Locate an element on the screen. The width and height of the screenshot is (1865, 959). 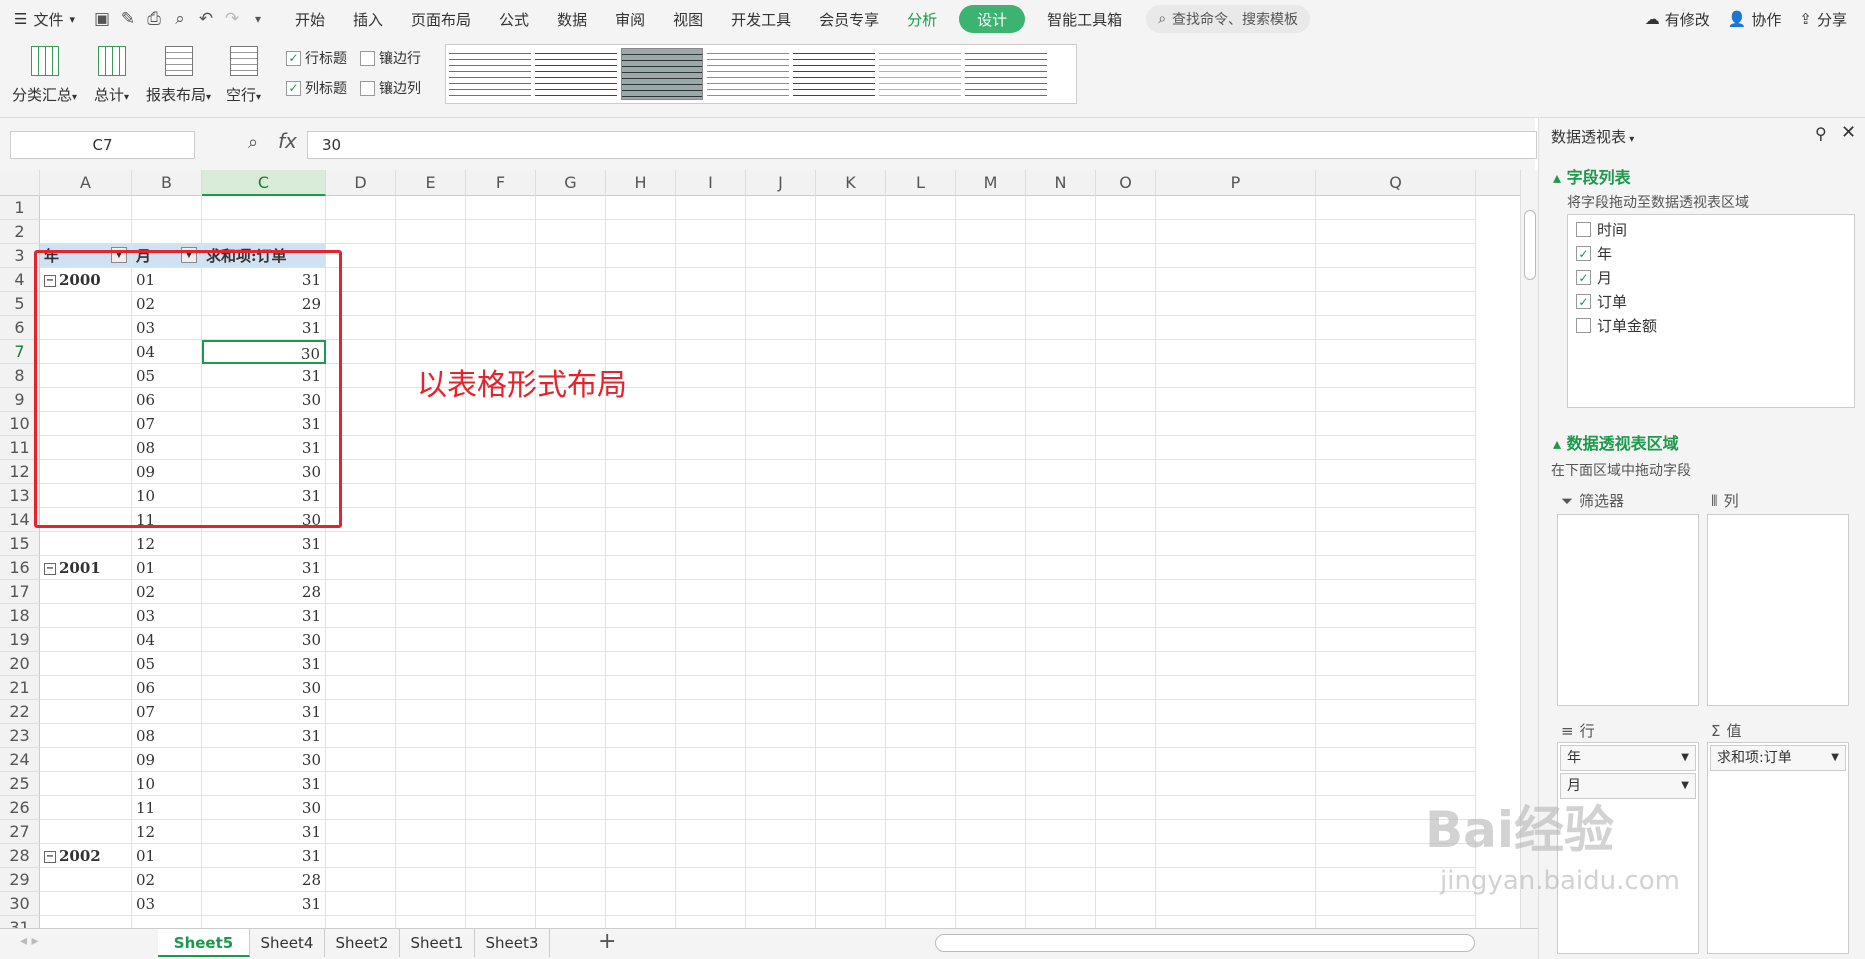
cell-F26 is located at coordinates (501, 808).